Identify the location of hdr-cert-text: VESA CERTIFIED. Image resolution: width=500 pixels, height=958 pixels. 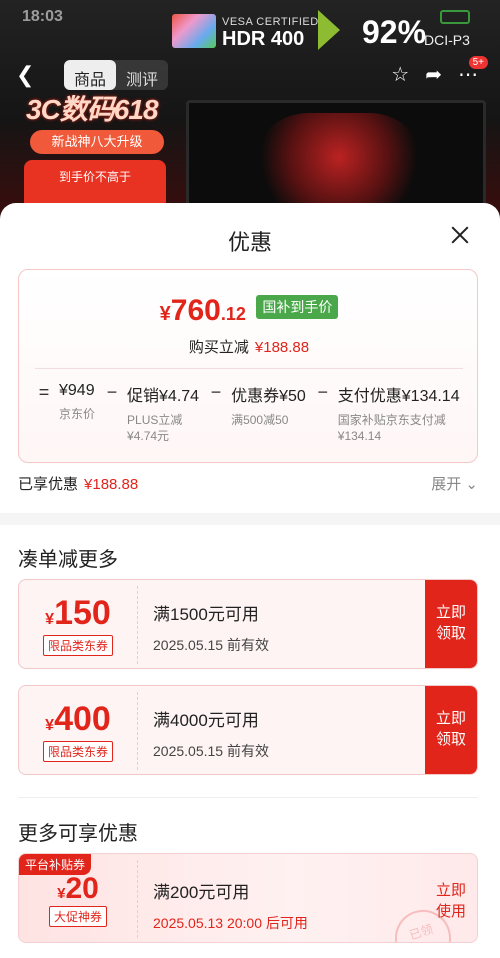
(270, 22).